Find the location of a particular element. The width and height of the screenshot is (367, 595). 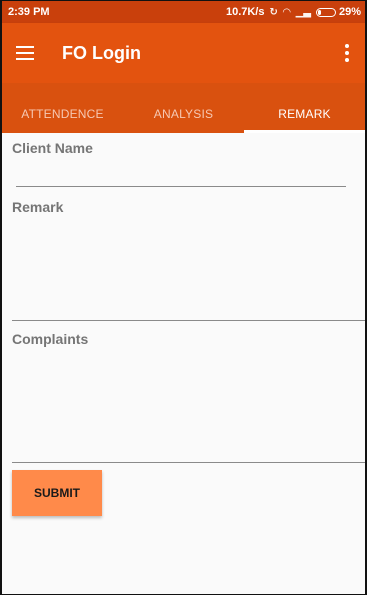

remark-label: Remark is located at coordinates (38, 207).